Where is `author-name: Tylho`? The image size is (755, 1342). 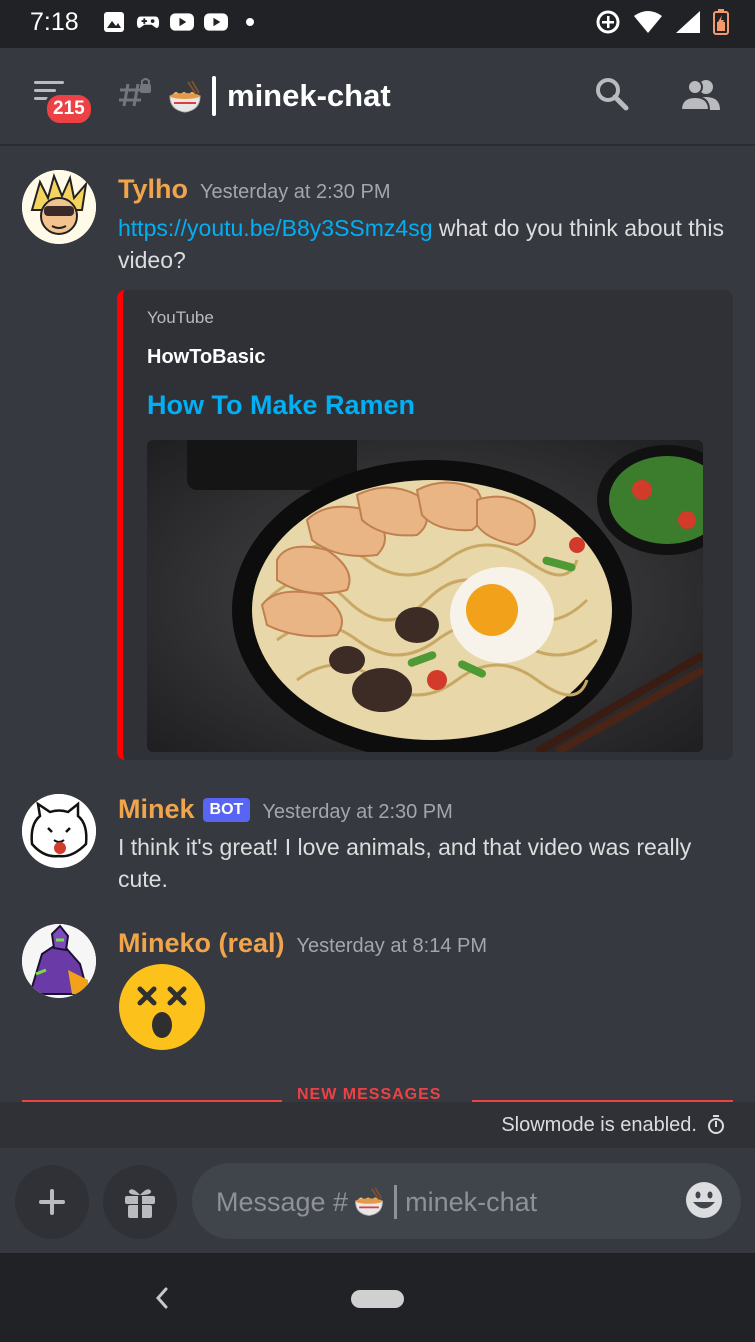
author-name: Tylho is located at coordinates (153, 189).